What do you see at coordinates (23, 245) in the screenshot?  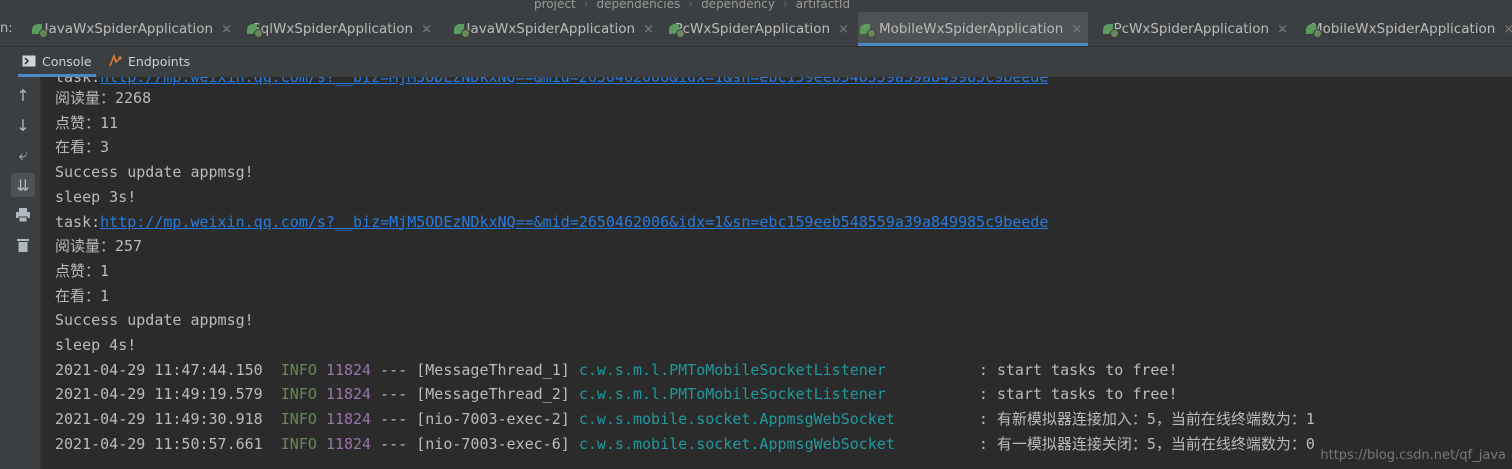 I see `trash-icon` at bounding box center [23, 245].